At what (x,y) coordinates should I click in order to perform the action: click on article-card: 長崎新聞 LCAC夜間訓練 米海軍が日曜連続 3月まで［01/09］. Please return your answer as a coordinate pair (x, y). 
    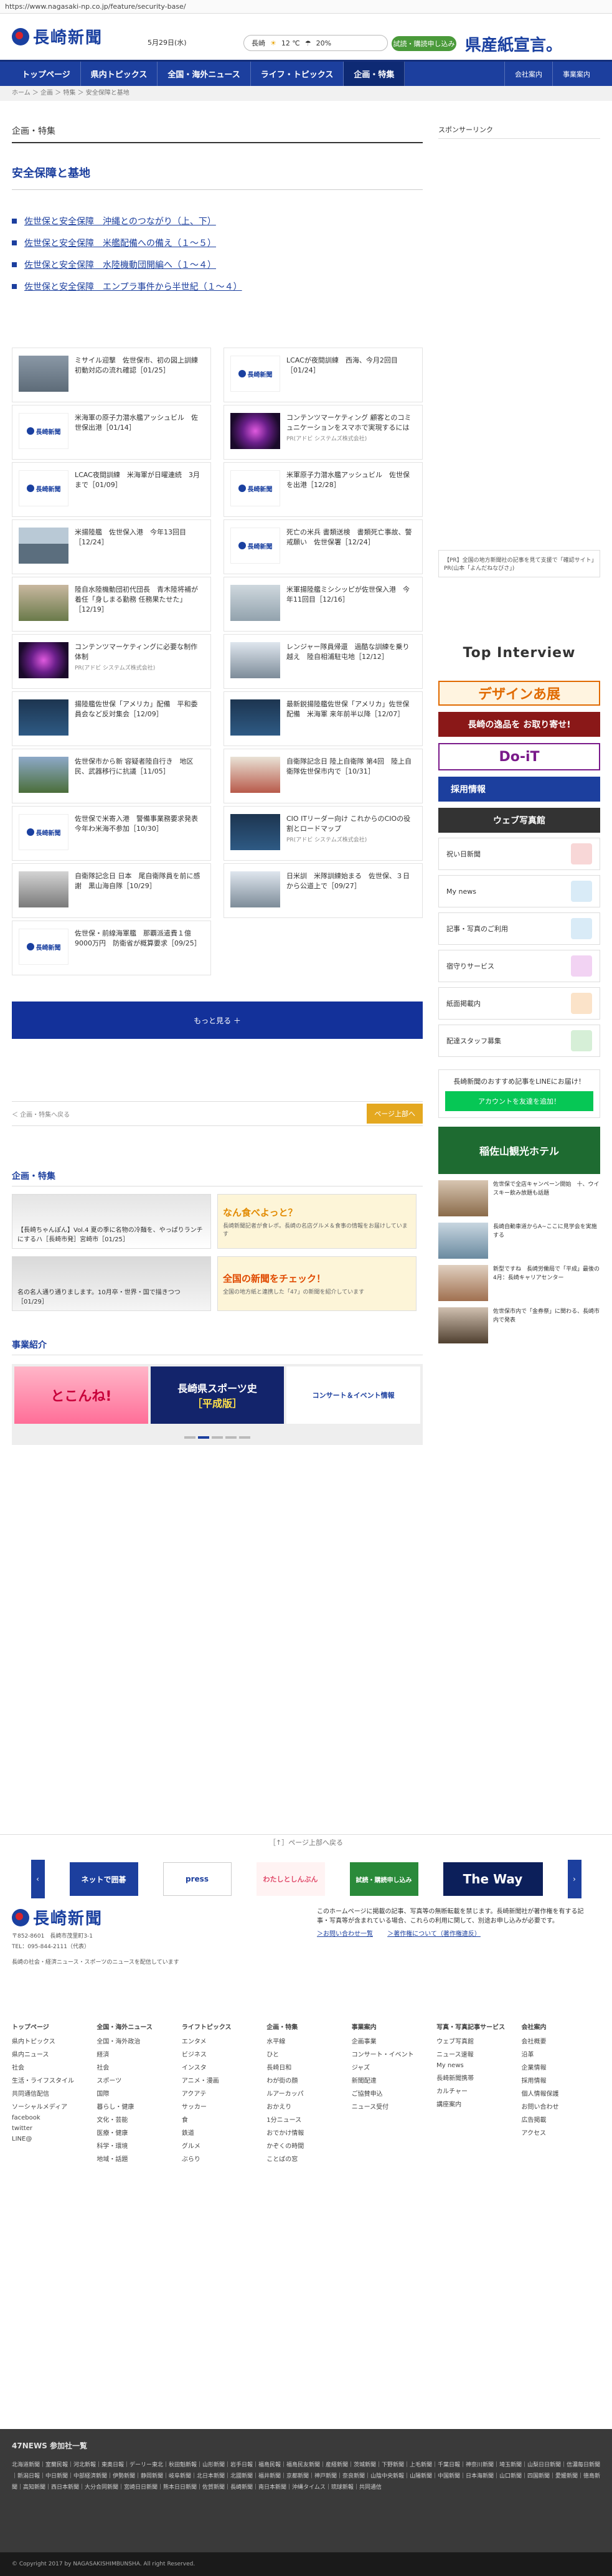
    Looking at the image, I should click on (111, 490).